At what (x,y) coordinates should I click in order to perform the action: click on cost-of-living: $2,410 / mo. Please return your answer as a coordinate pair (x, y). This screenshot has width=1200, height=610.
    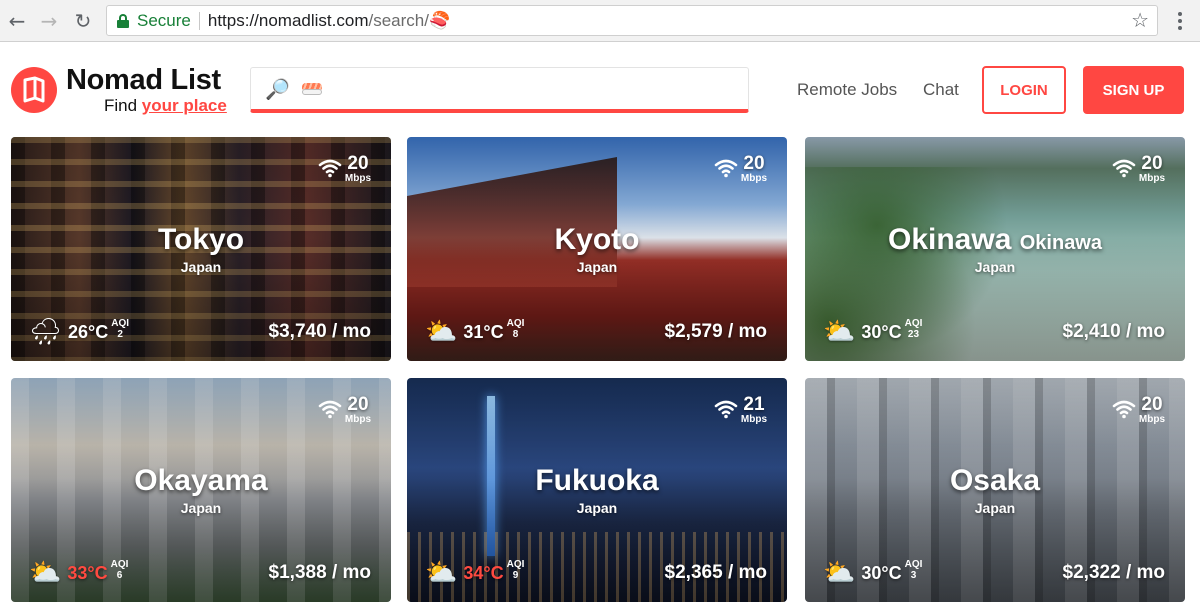
    Looking at the image, I should click on (1113, 331).